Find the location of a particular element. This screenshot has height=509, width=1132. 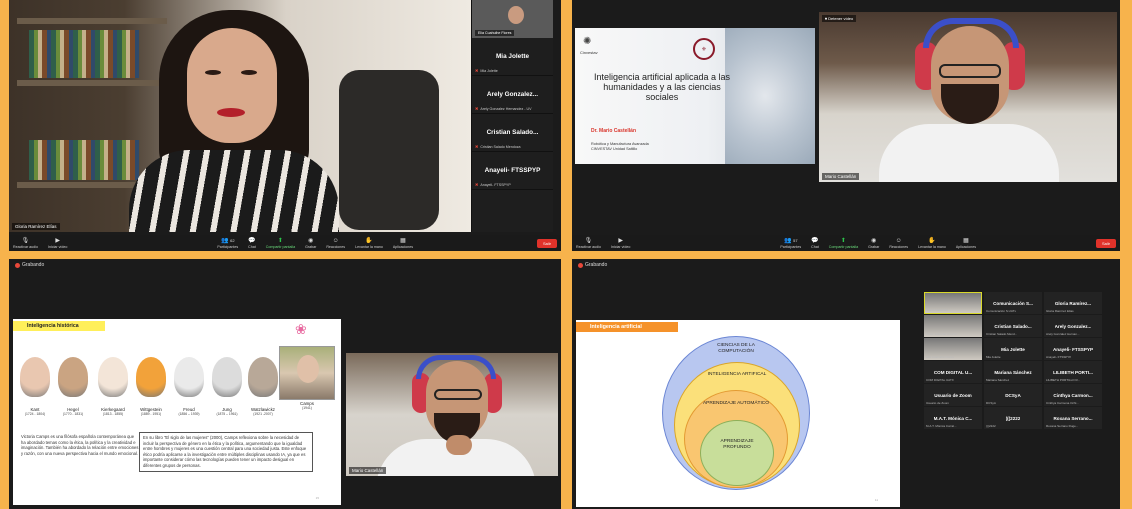

slide-author: Dr. Mario Castellán is located at coordinates (614, 131).